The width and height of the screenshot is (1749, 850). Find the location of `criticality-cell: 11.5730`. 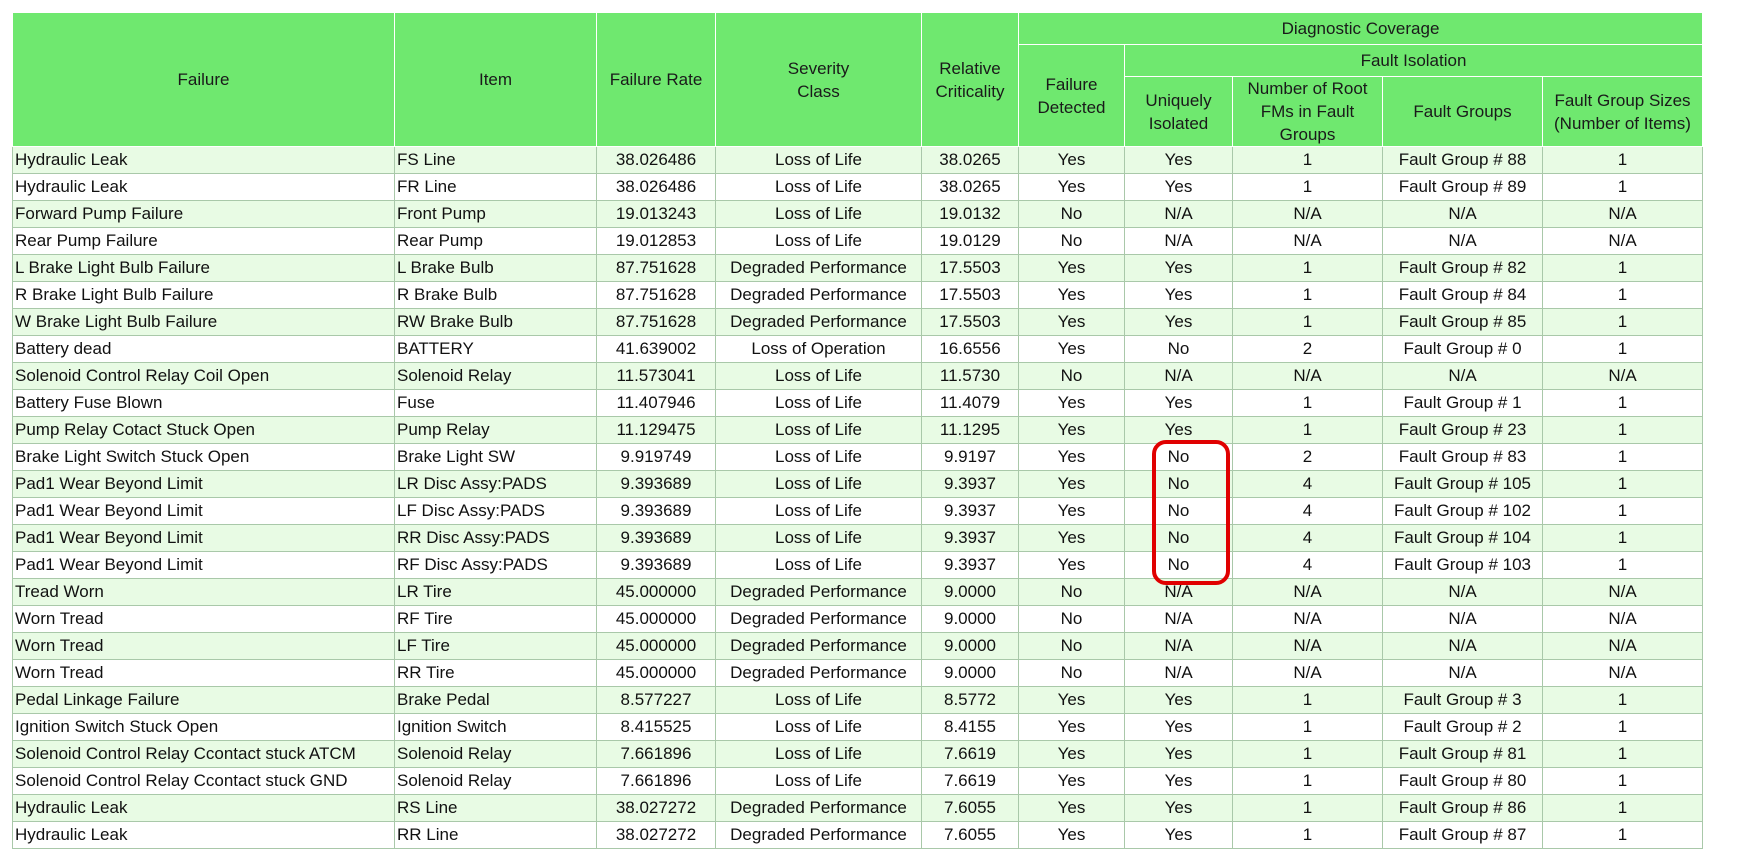

criticality-cell: 11.5730 is located at coordinates (970, 376).